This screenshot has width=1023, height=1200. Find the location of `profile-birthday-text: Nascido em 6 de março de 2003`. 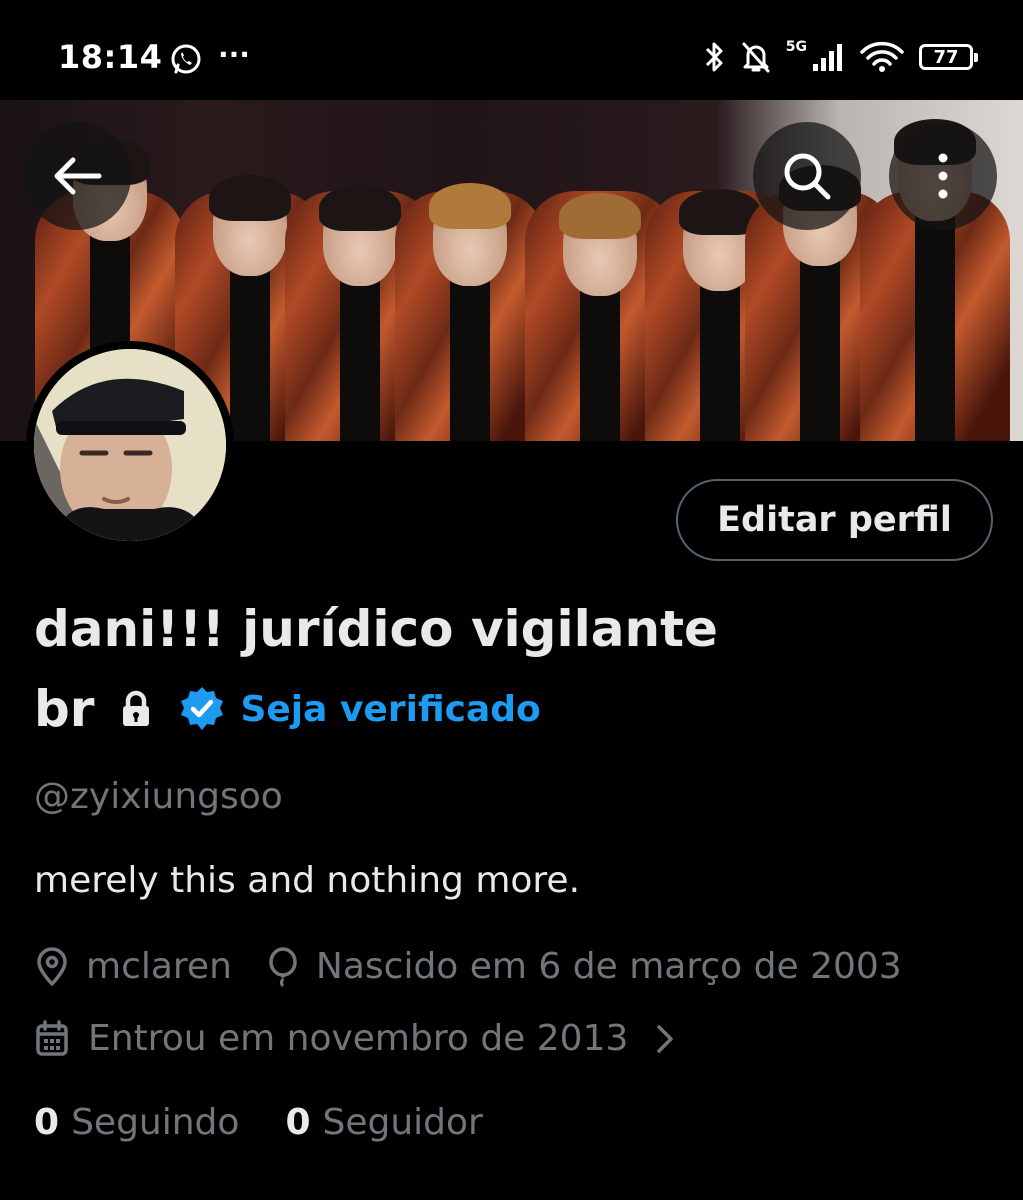

profile-birthday-text: Nascido em 6 de março de 2003 is located at coordinates (608, 966).